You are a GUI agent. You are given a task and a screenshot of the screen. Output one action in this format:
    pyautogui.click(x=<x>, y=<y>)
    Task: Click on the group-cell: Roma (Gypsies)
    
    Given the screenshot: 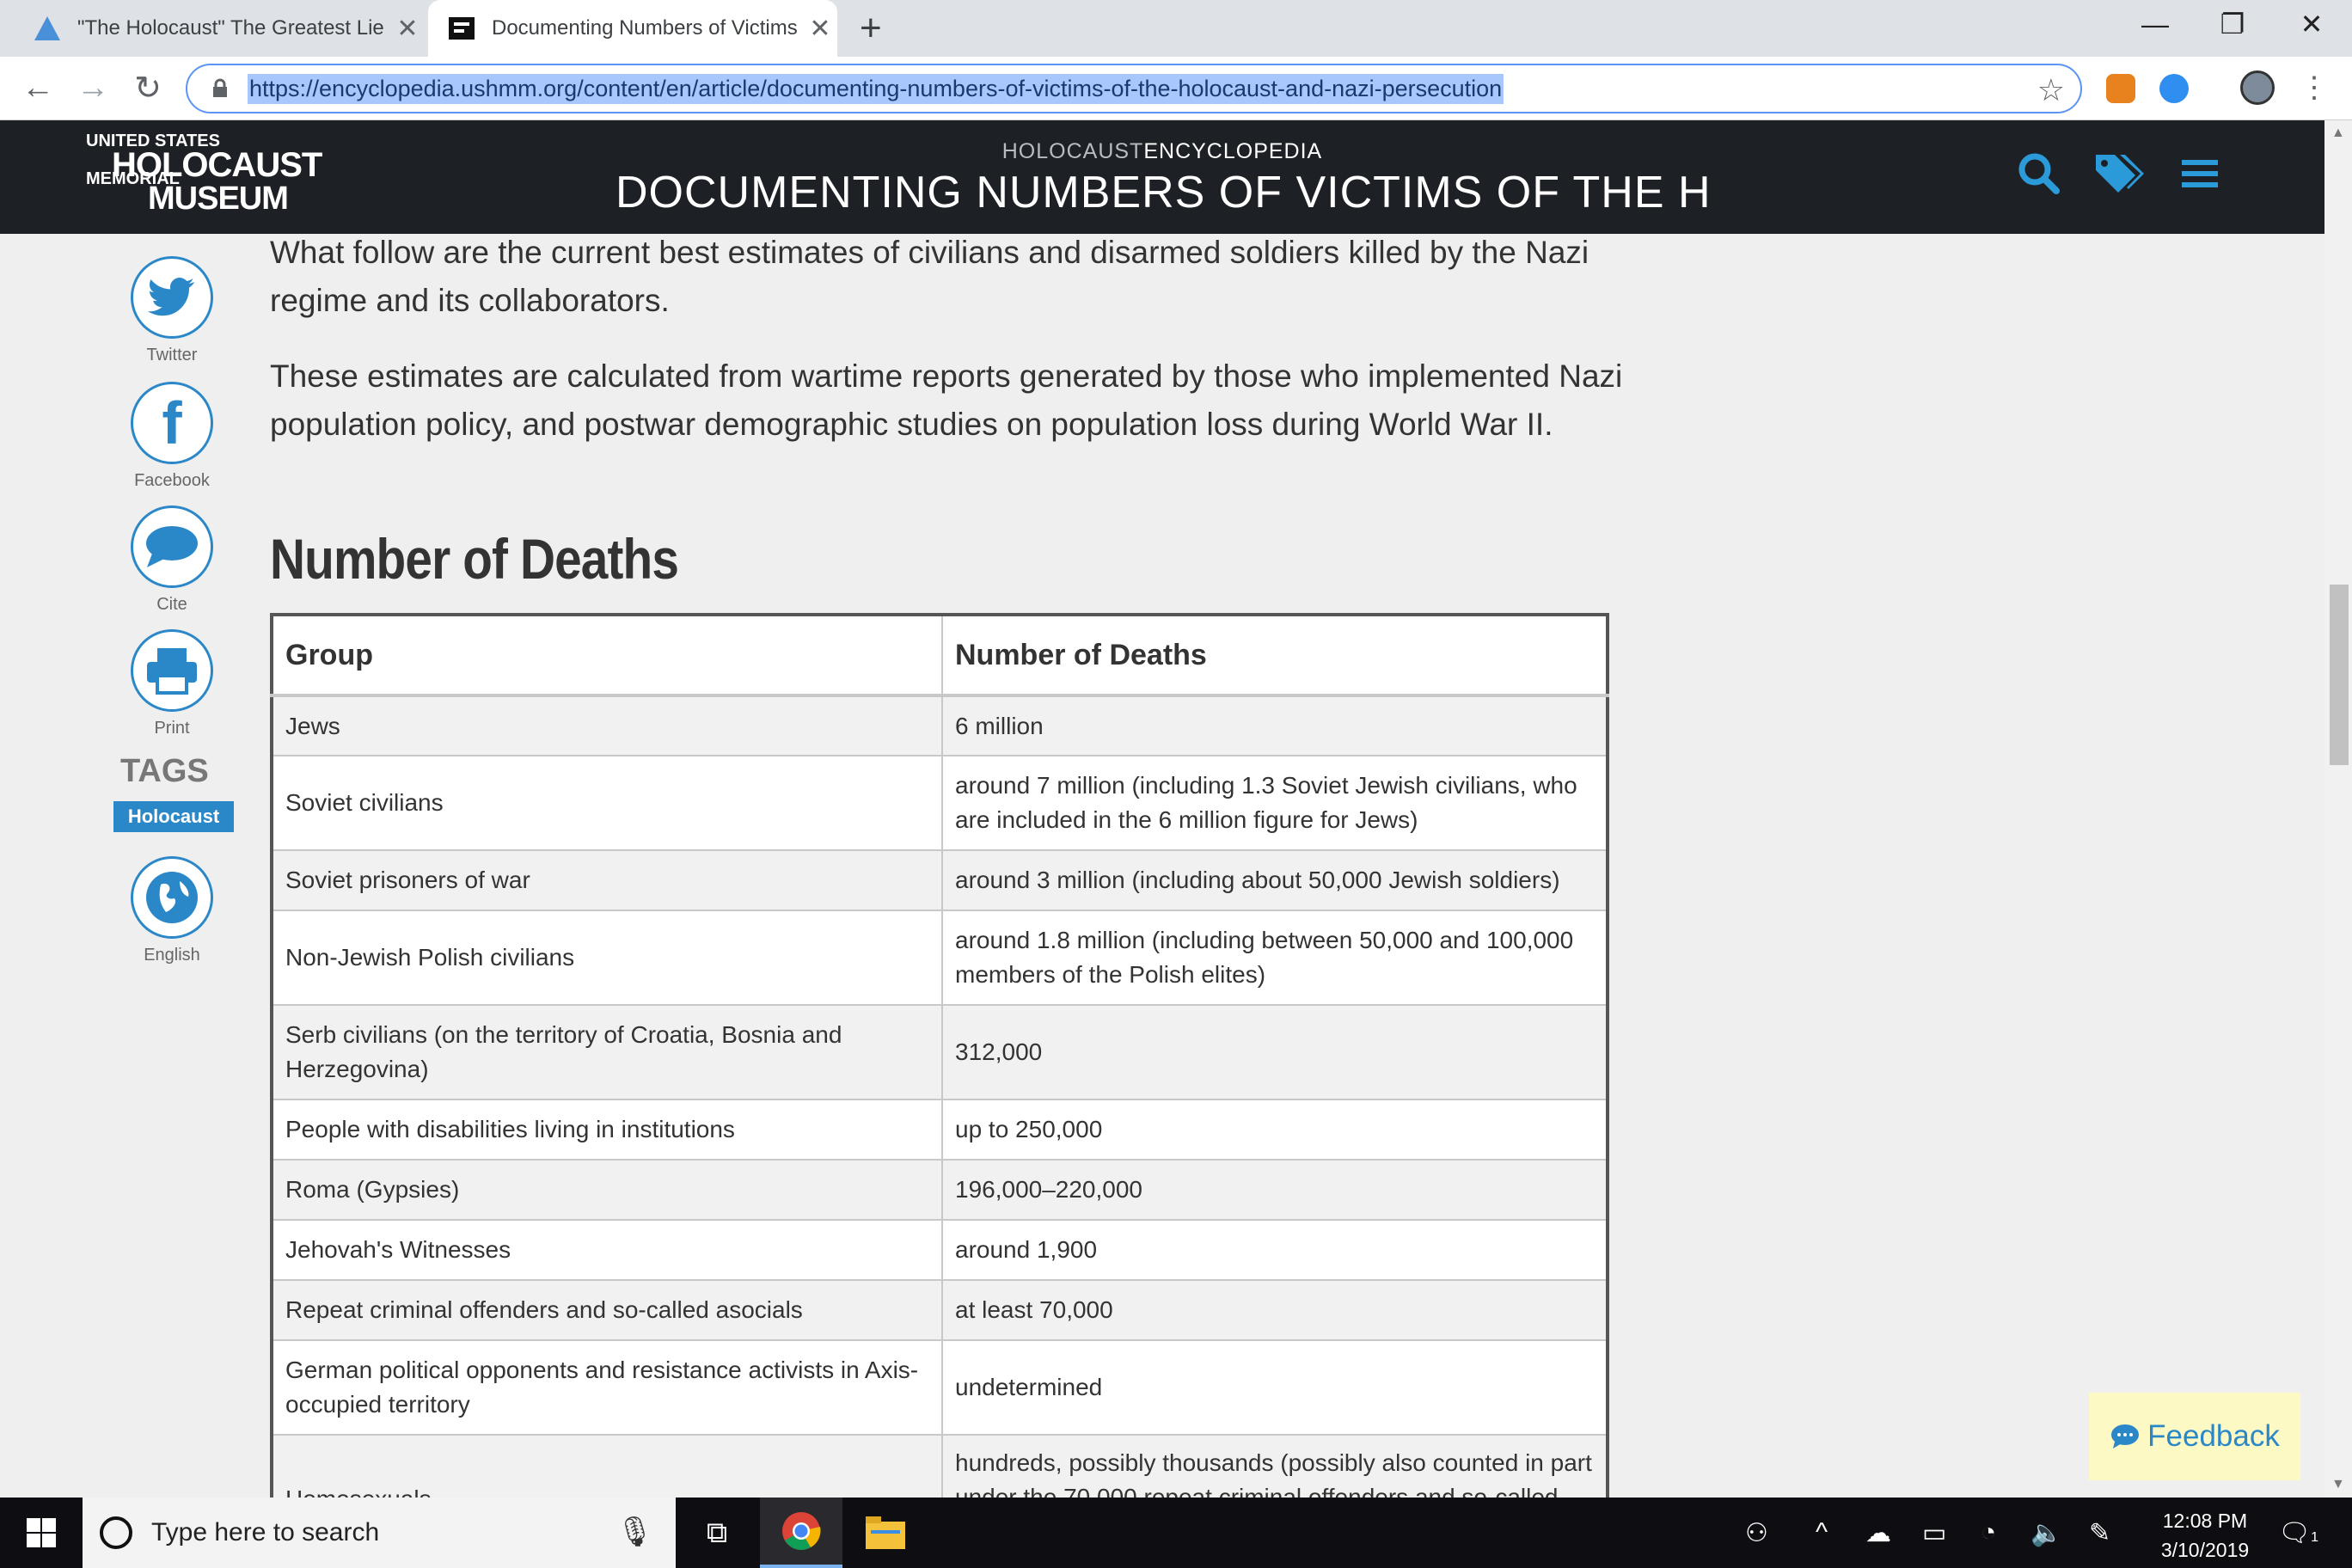 What is the action you would take?
    pyautogui.click(x=606, y=1190)
    